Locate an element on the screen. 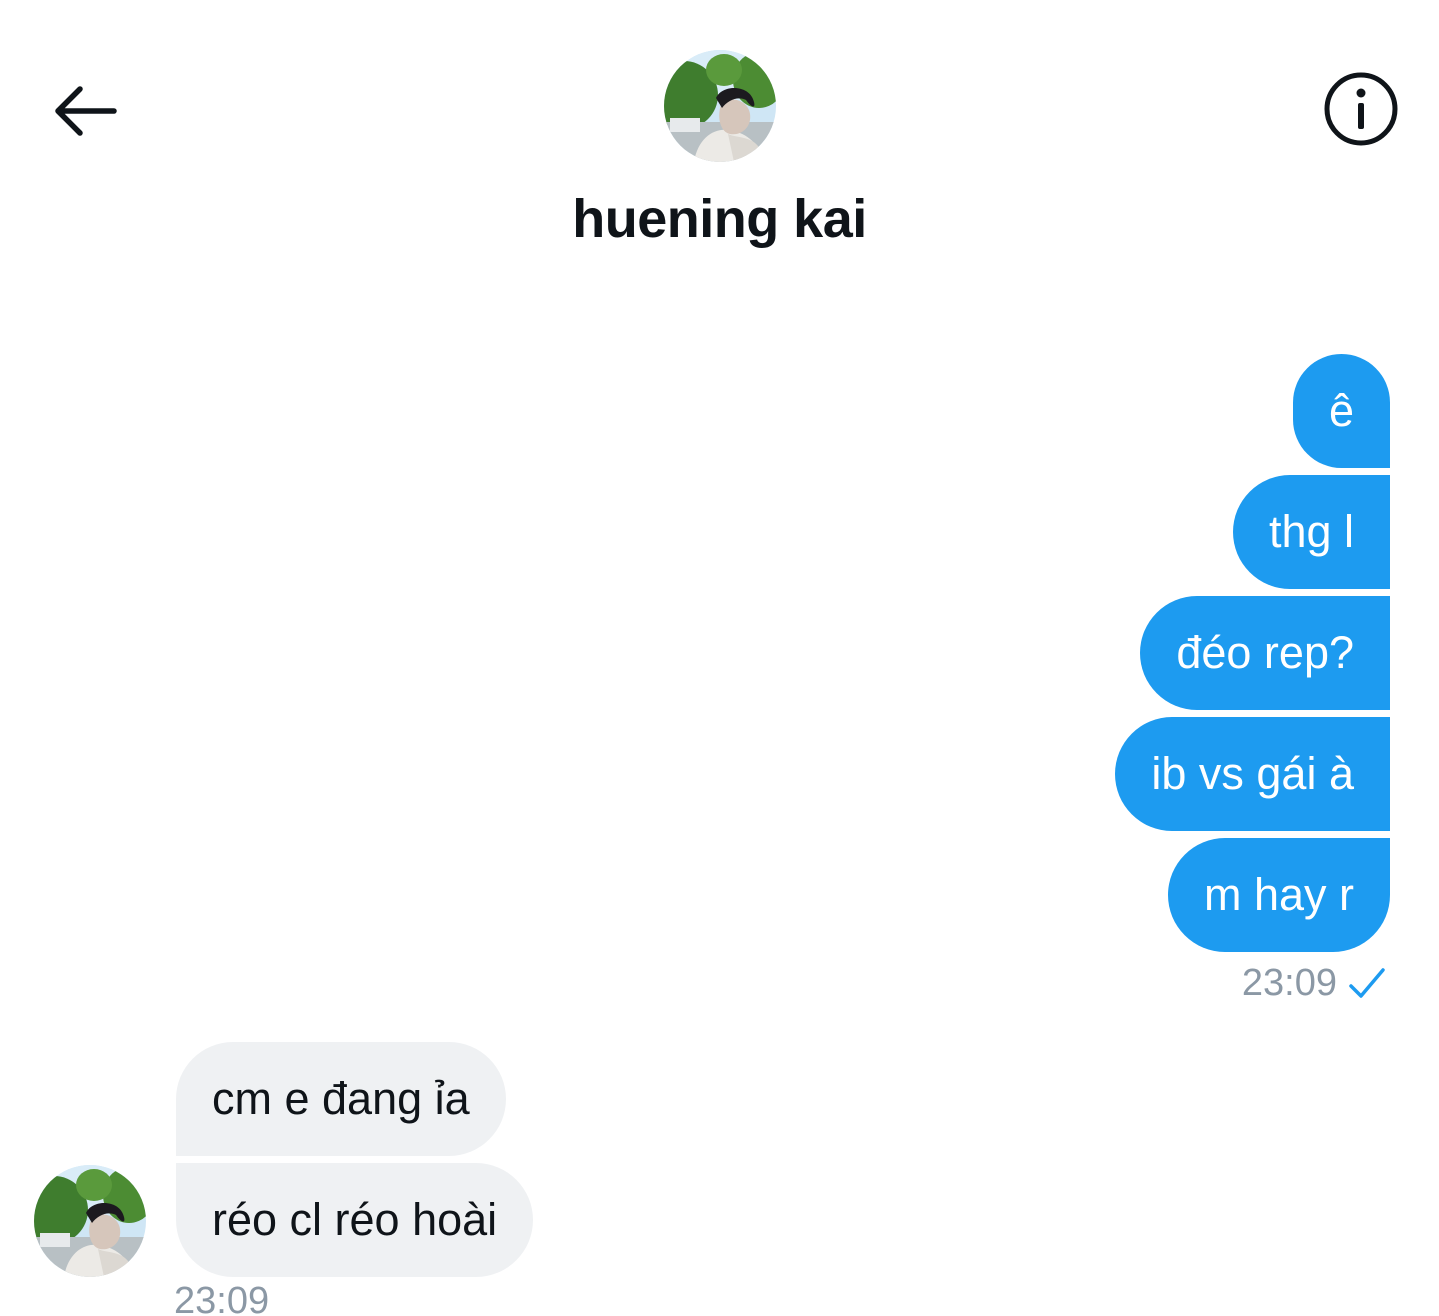 This screenshot has height=1316, width=1439. received-timestamp: 23:09 is located at coordinates (222, 1298).